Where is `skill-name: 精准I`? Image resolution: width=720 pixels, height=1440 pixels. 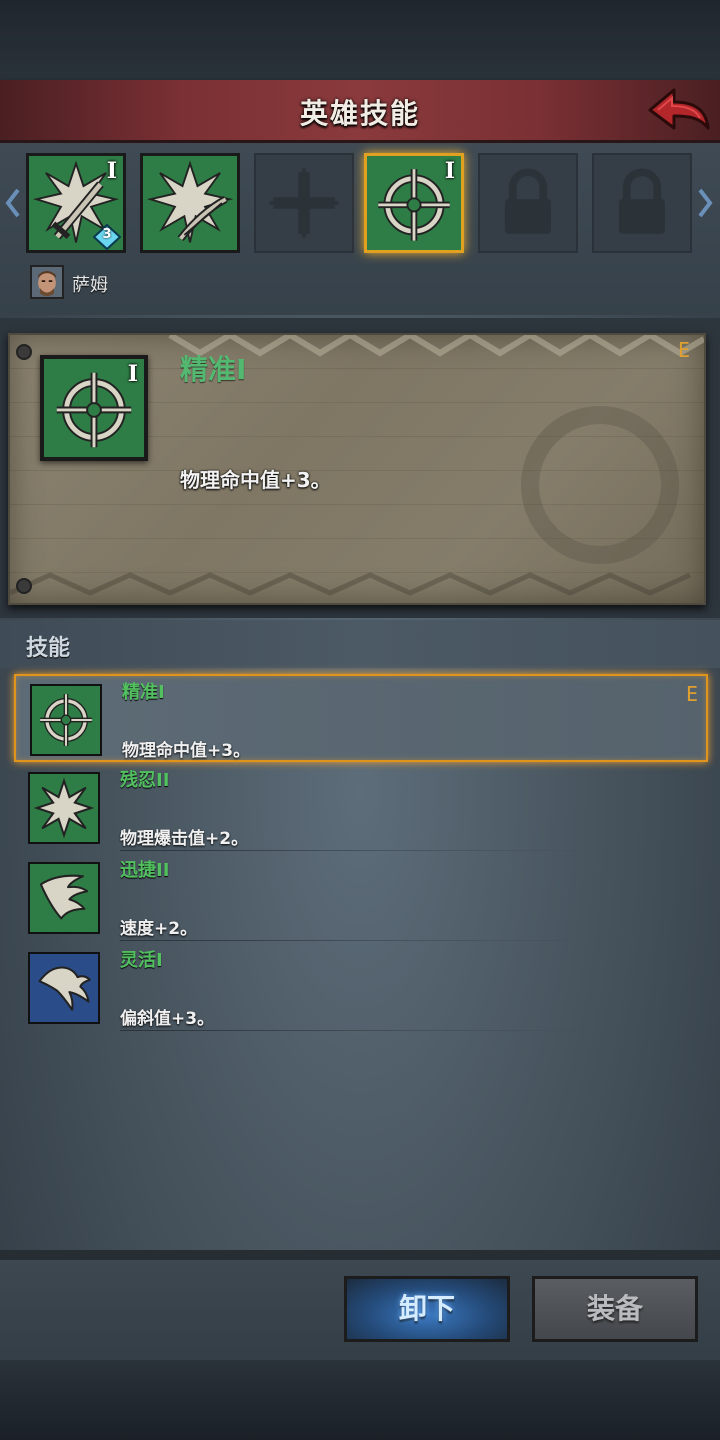 skill-name: 精准I is located at coordinates (143, 692).